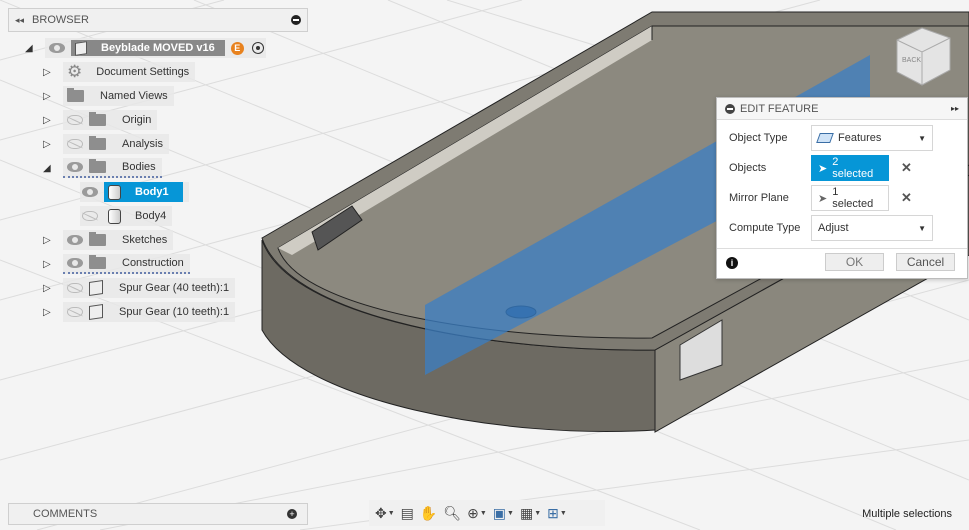 The image size is (969, 530). What do you see at coordinates (158, 514) in the screenshot?
I see `comments-panel: COMMENTS +` at bounding box center [158, 514].